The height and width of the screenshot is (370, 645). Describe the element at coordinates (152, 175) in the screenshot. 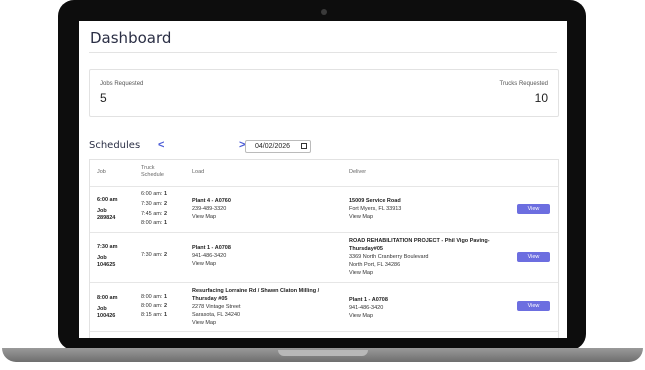

I see `header-schedule: Schedule` at that location.